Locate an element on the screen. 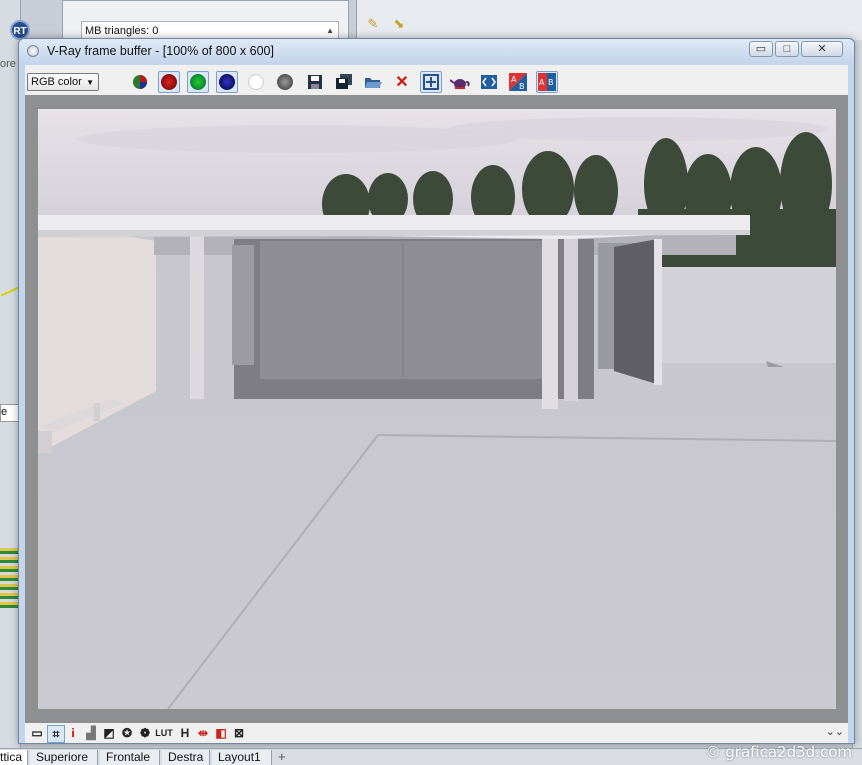  save-icon is located at coordinates (315, 82).